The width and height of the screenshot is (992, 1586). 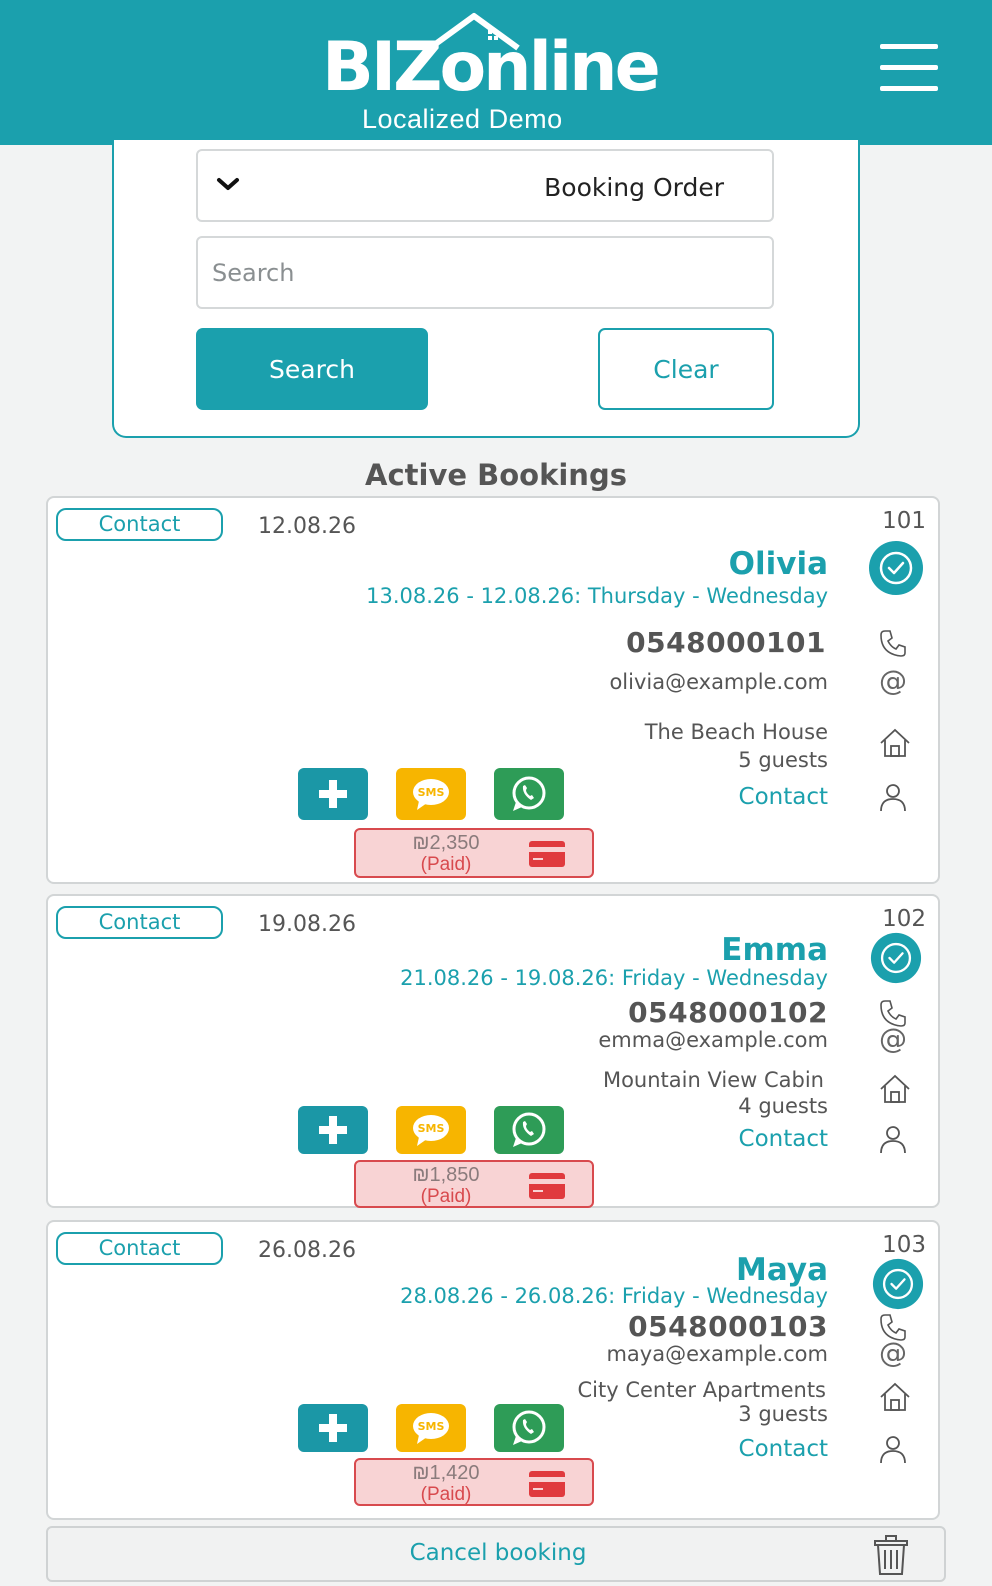 I want to click on payment-amount: ₪1,420, so click(x=446, y=1473).